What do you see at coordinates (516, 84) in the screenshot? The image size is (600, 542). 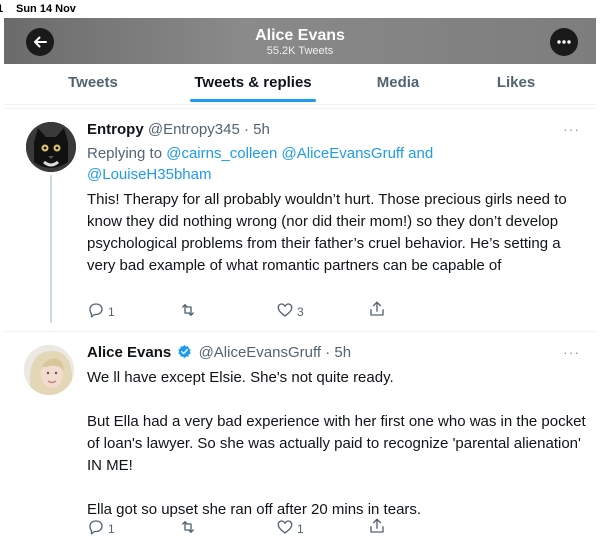 I see `tab-likes: Likes` at bounding box center [516, 84].